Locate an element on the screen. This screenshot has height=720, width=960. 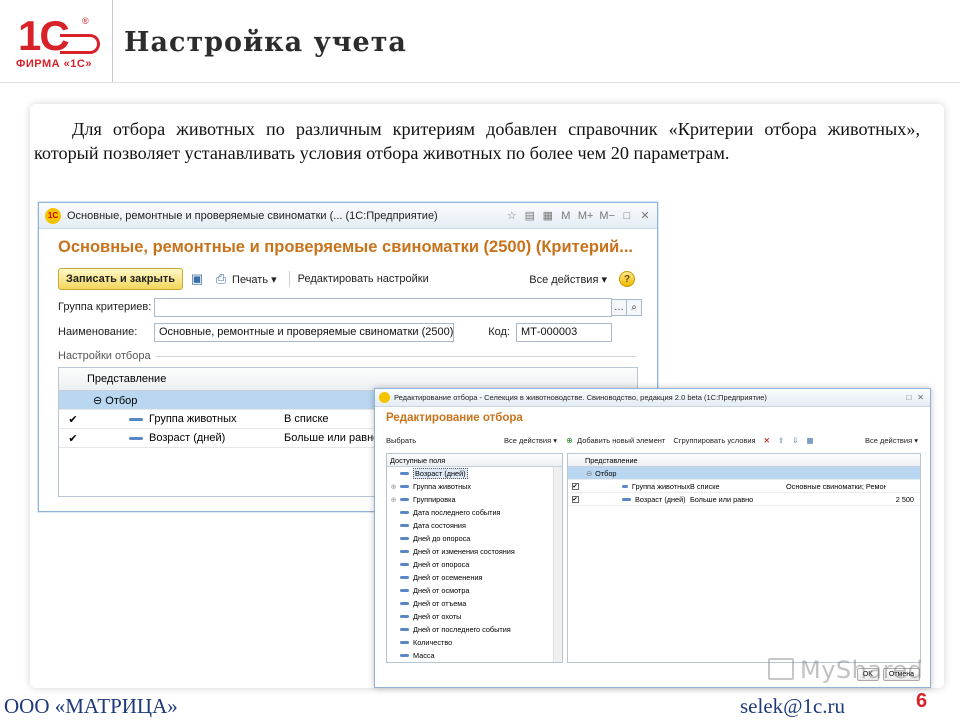
available-field-item: Дата состояния is located at coordinates (474, 525).